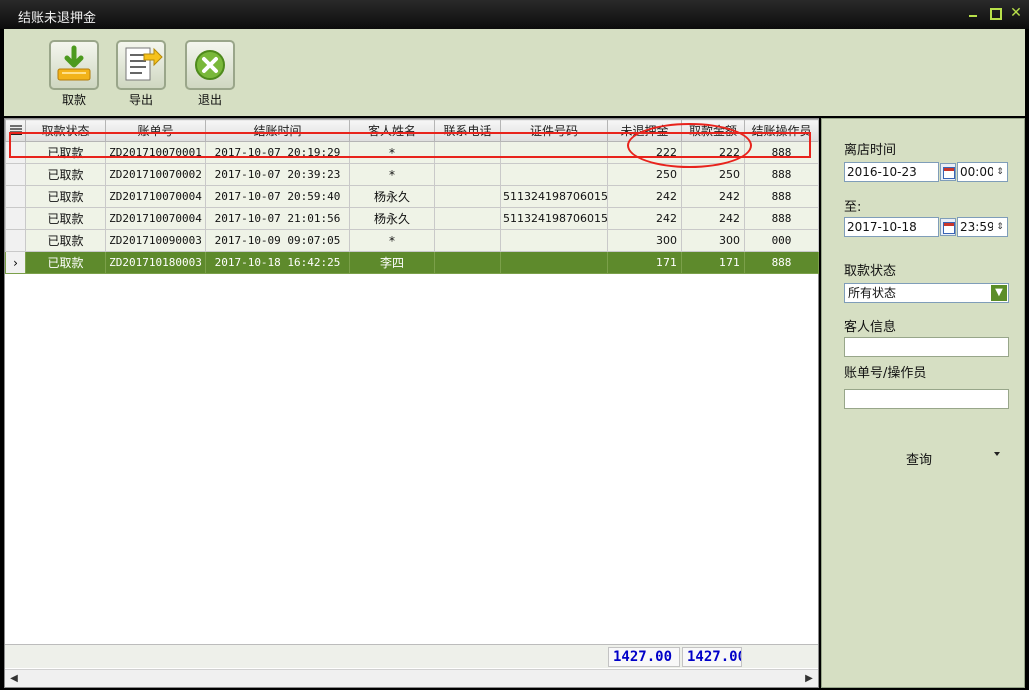 The height and width of the screenshot is (690, 1029). I want to click on cell-time: 2017-10-09 09:07:05, so click(277, 240).